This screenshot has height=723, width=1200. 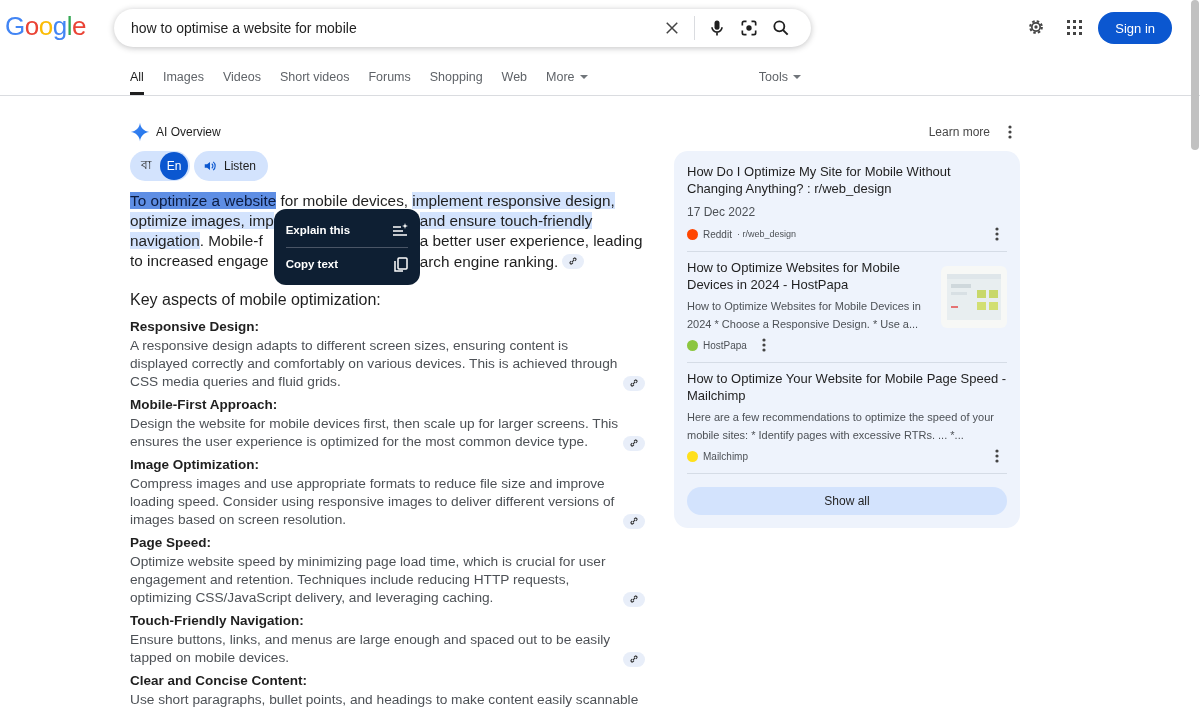 What do you see at coordinates (231, 166) in the screenshot?
I see `listen-button: Listen` at bounding box center [231, 166].